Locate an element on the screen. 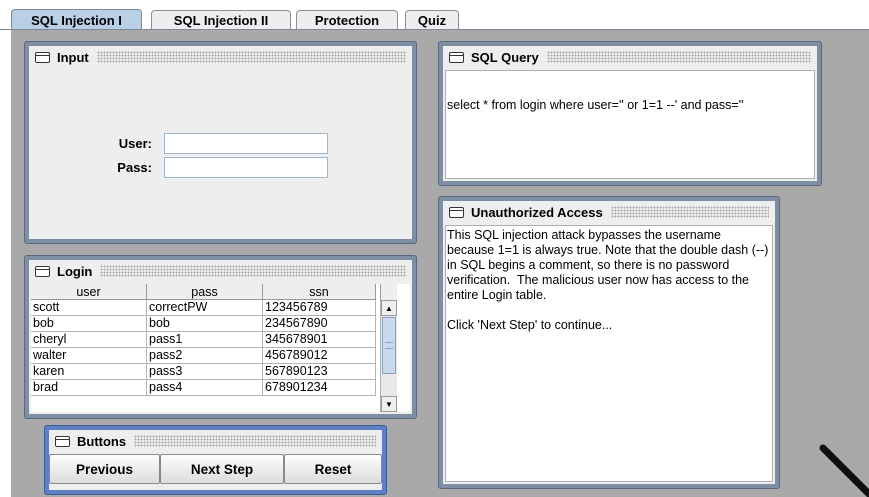 This screenshot has height=497, width=869. tab-quiz: Quiz is located at coordinates (432, 20).